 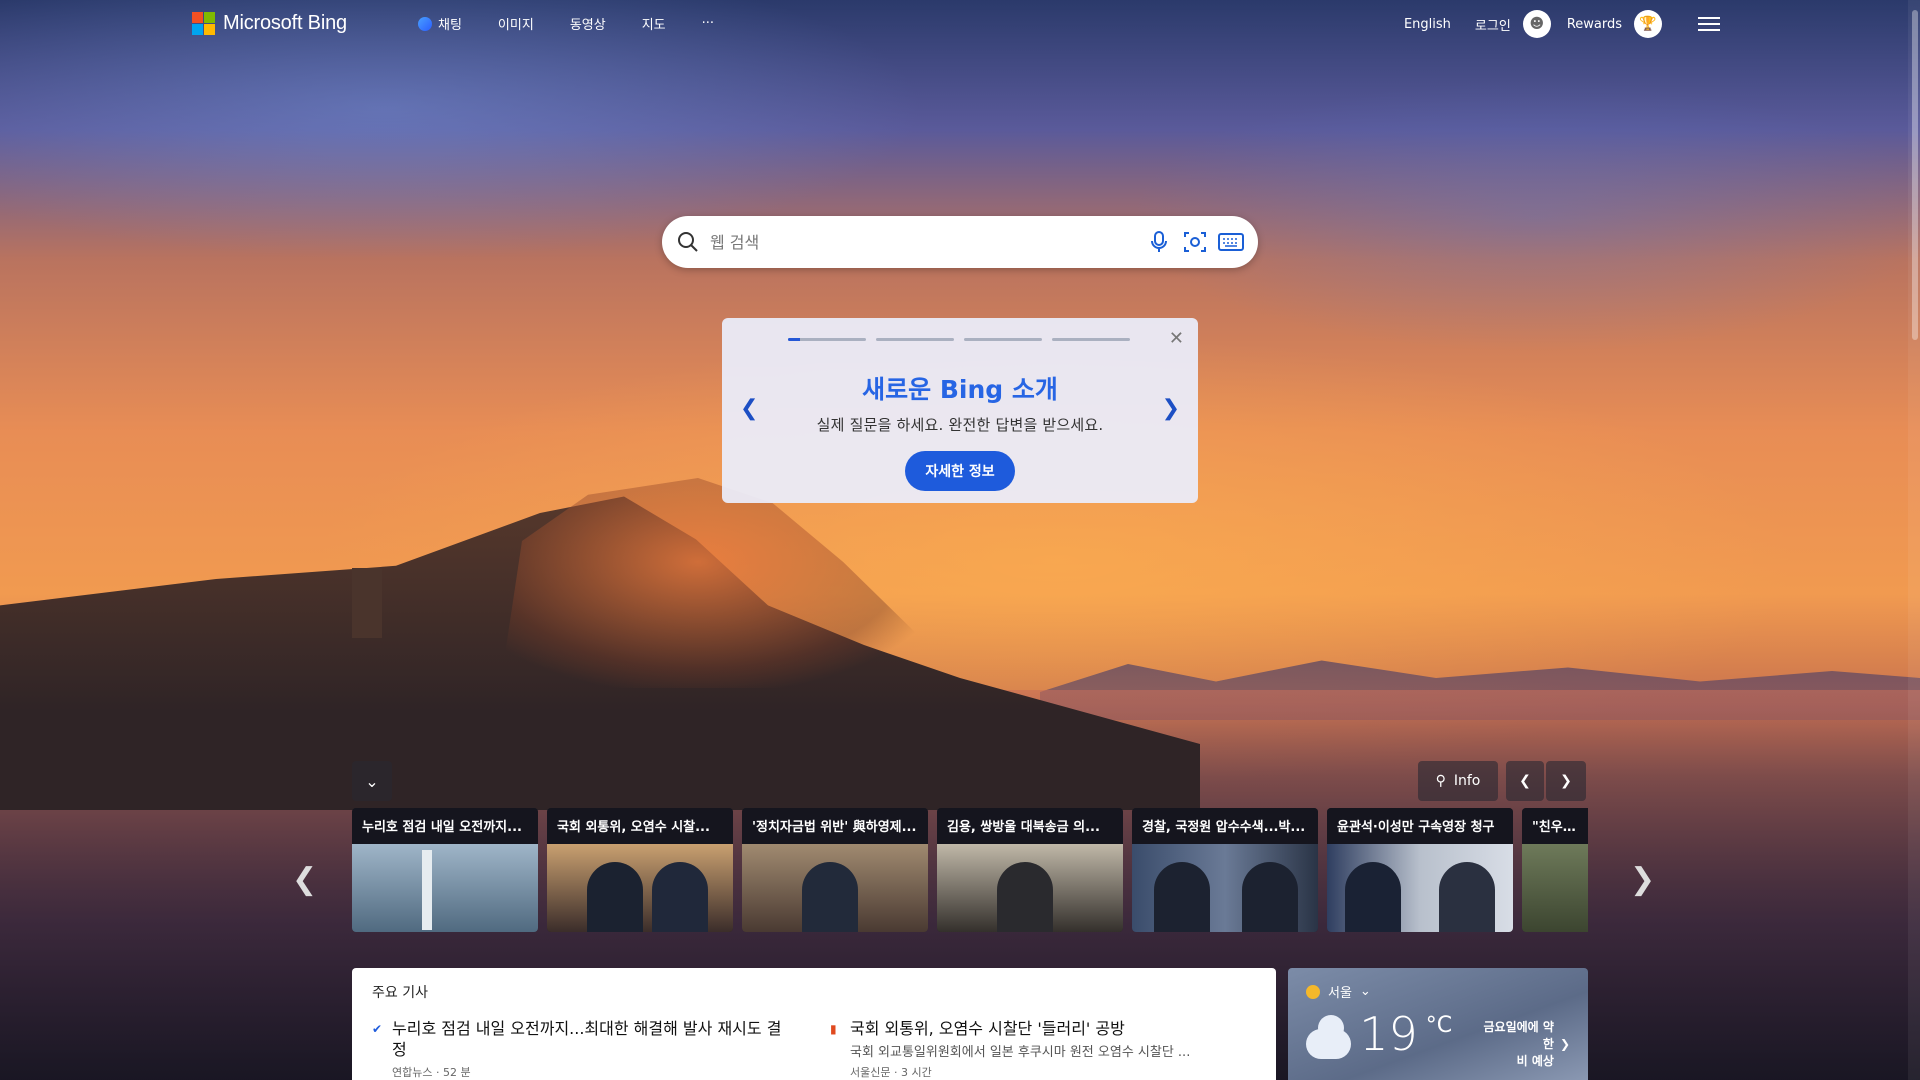 What do you see at coordinates (833, 1029) in the screenshot?
I see `publisher-logo-icon: ▮` at bounding box center [833, 1029].